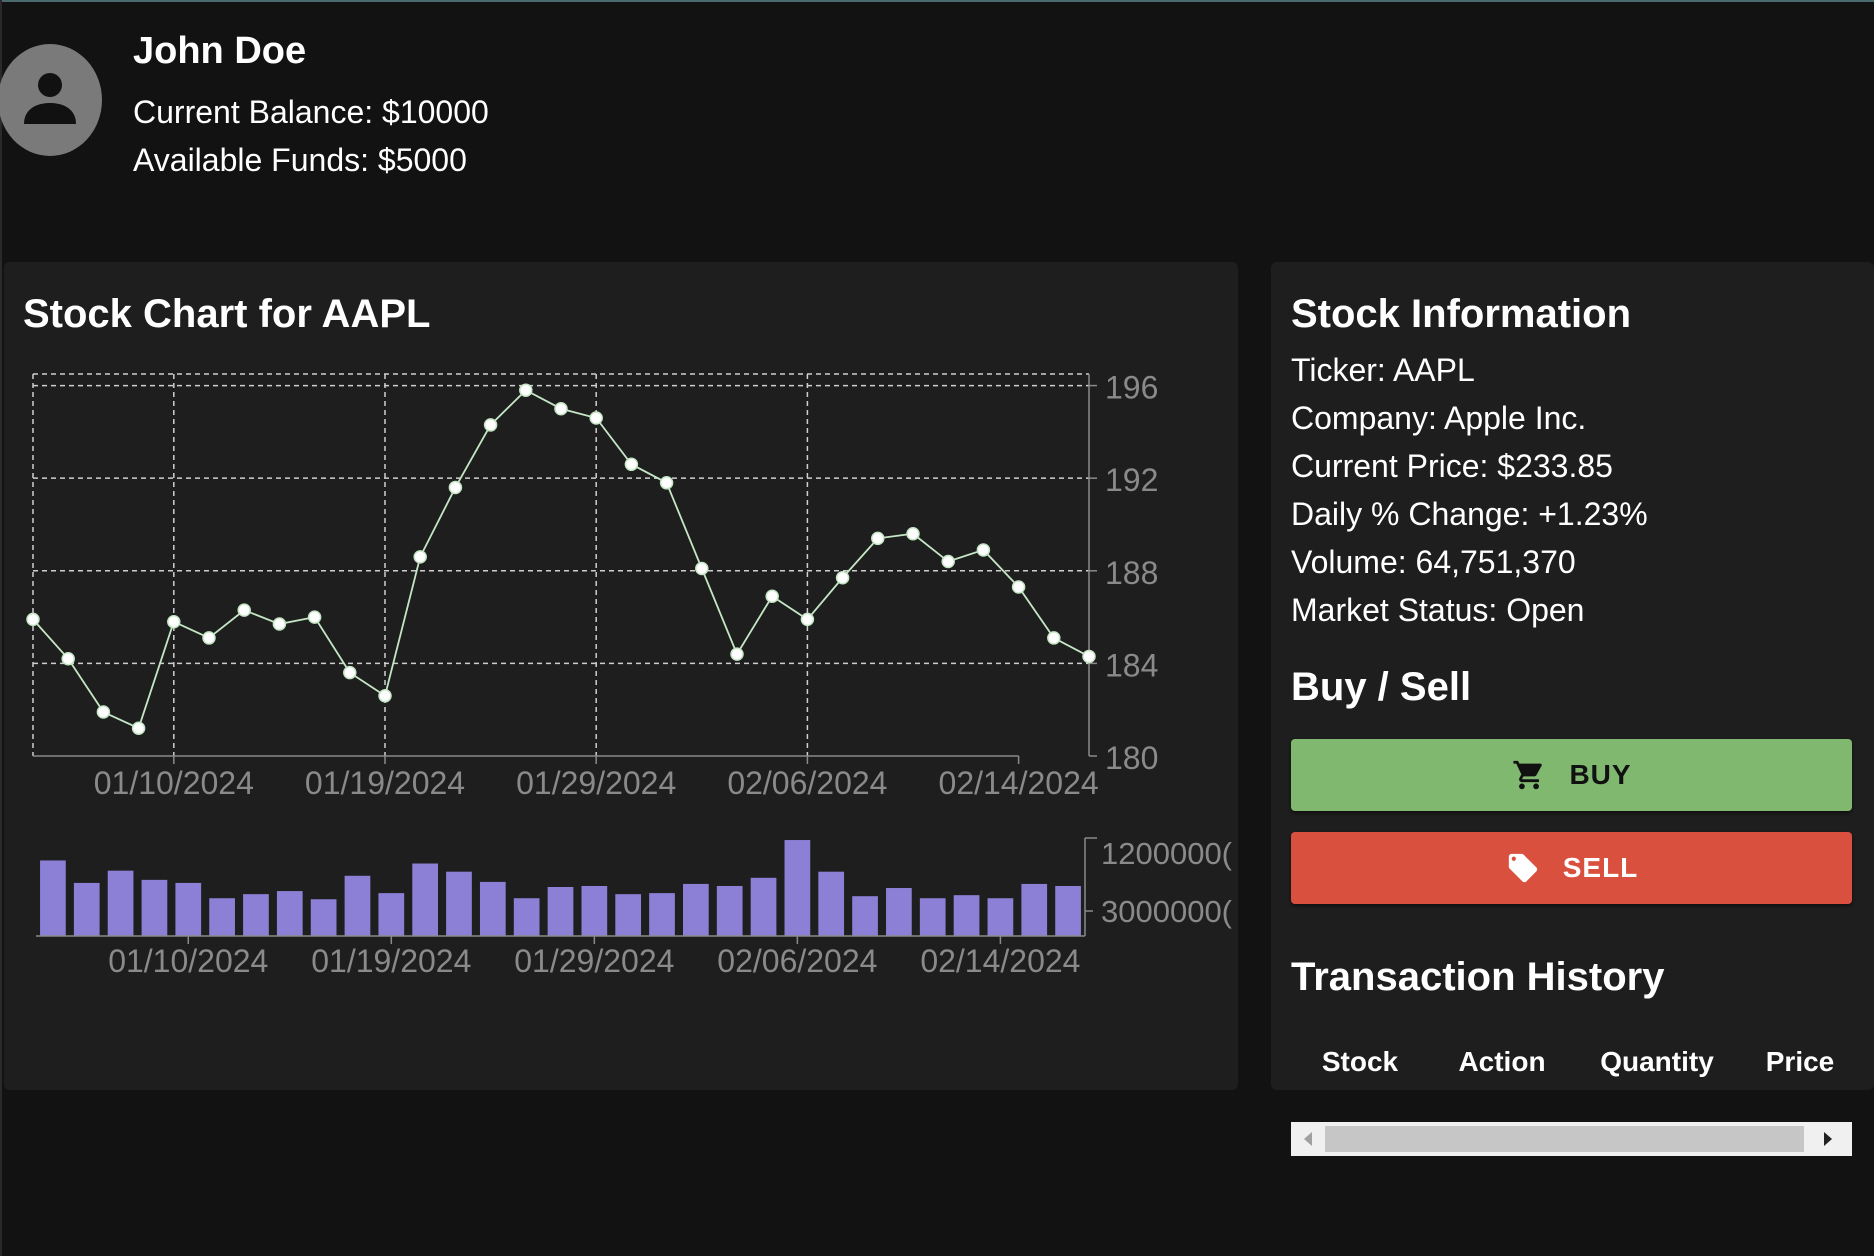  I want to click on price-x-tick-label: 02/06/2024, so click(807, 783).